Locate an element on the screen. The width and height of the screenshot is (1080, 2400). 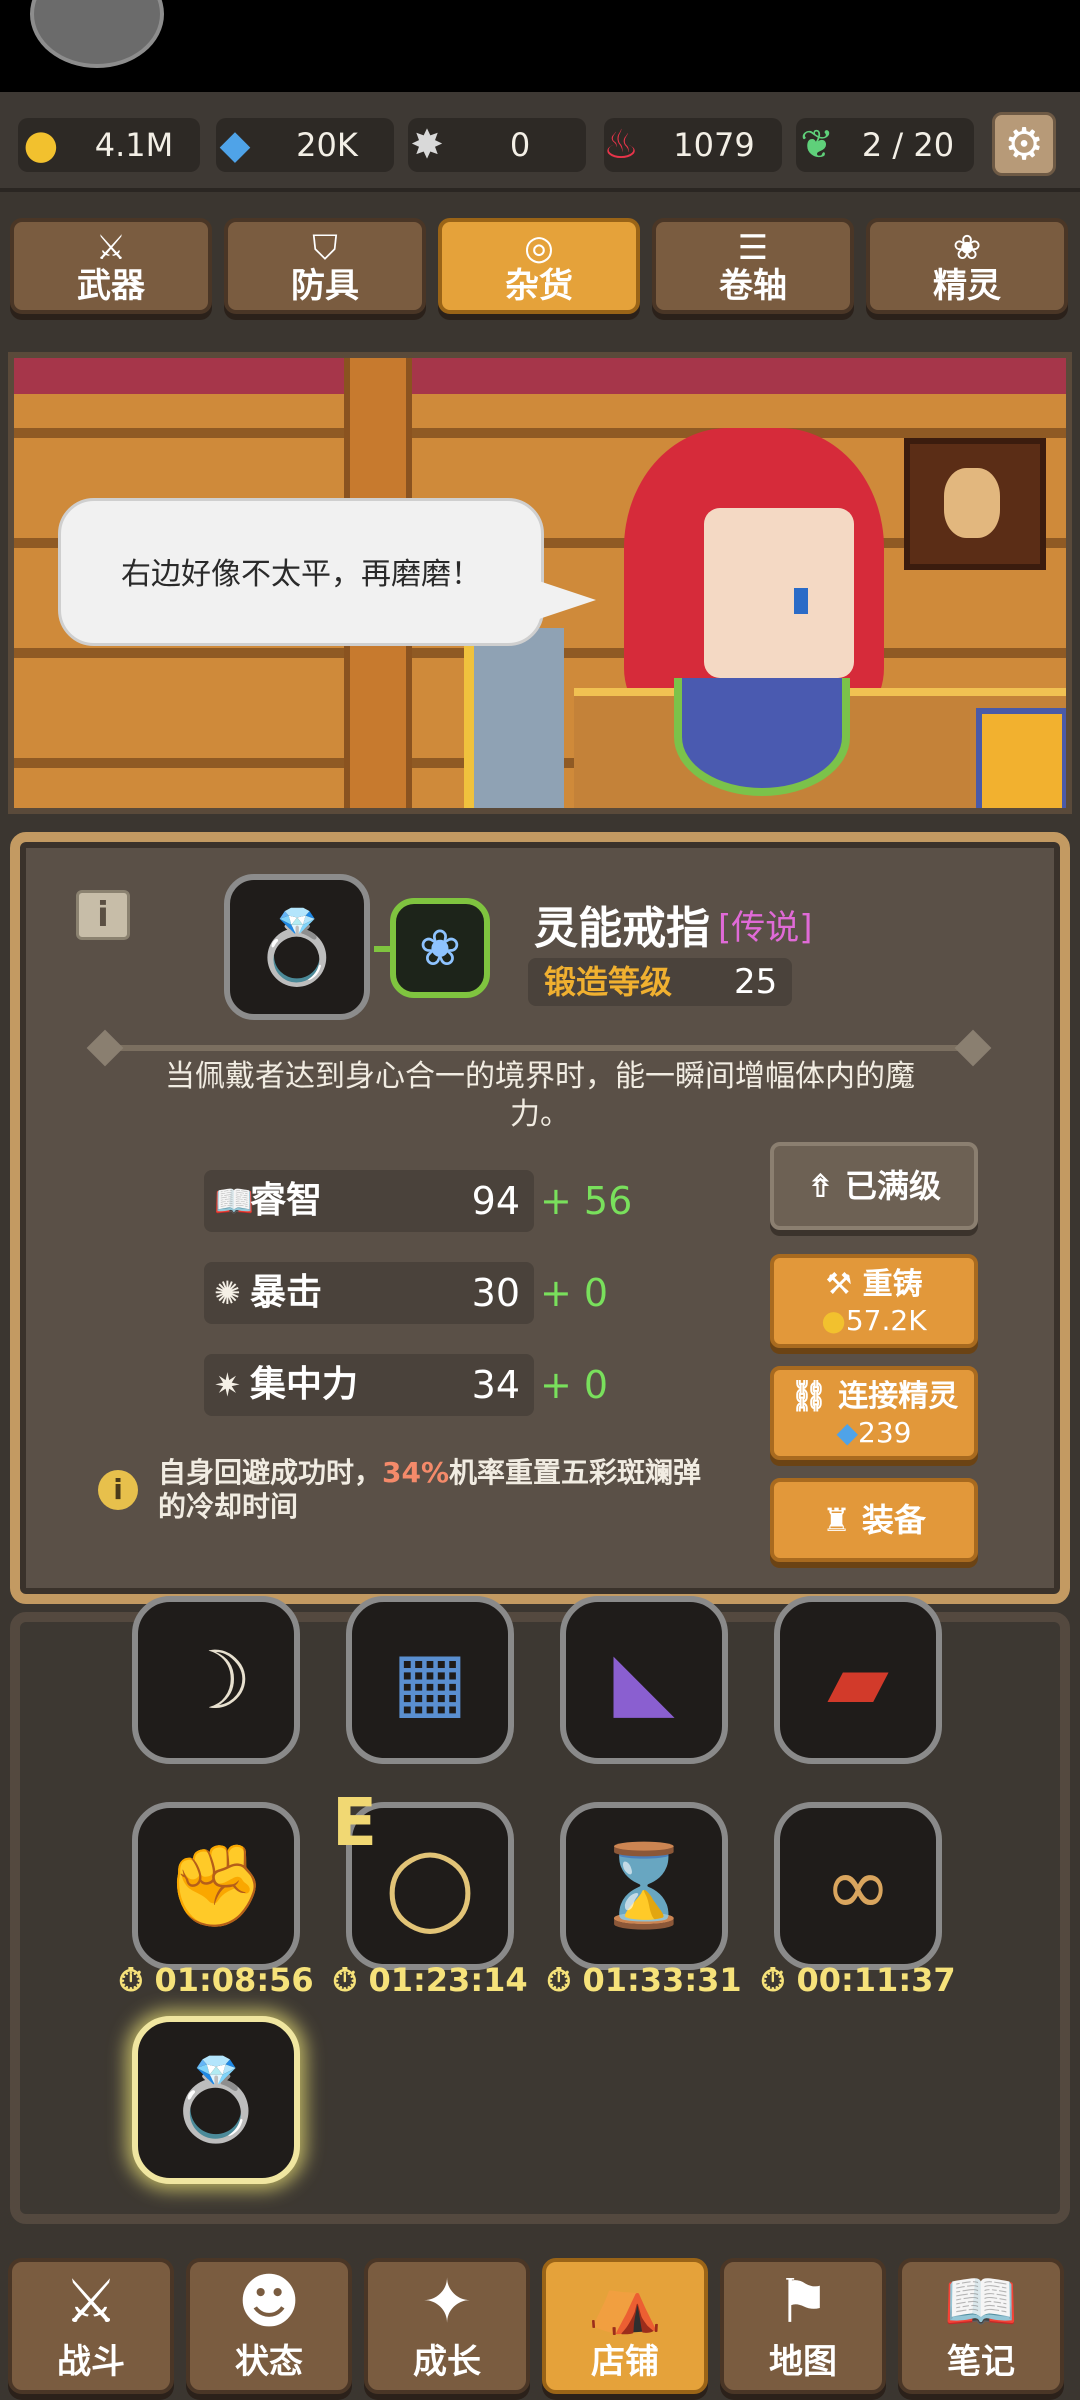
window-shield-icon: ▦ is located at coordinates (430, 1680).